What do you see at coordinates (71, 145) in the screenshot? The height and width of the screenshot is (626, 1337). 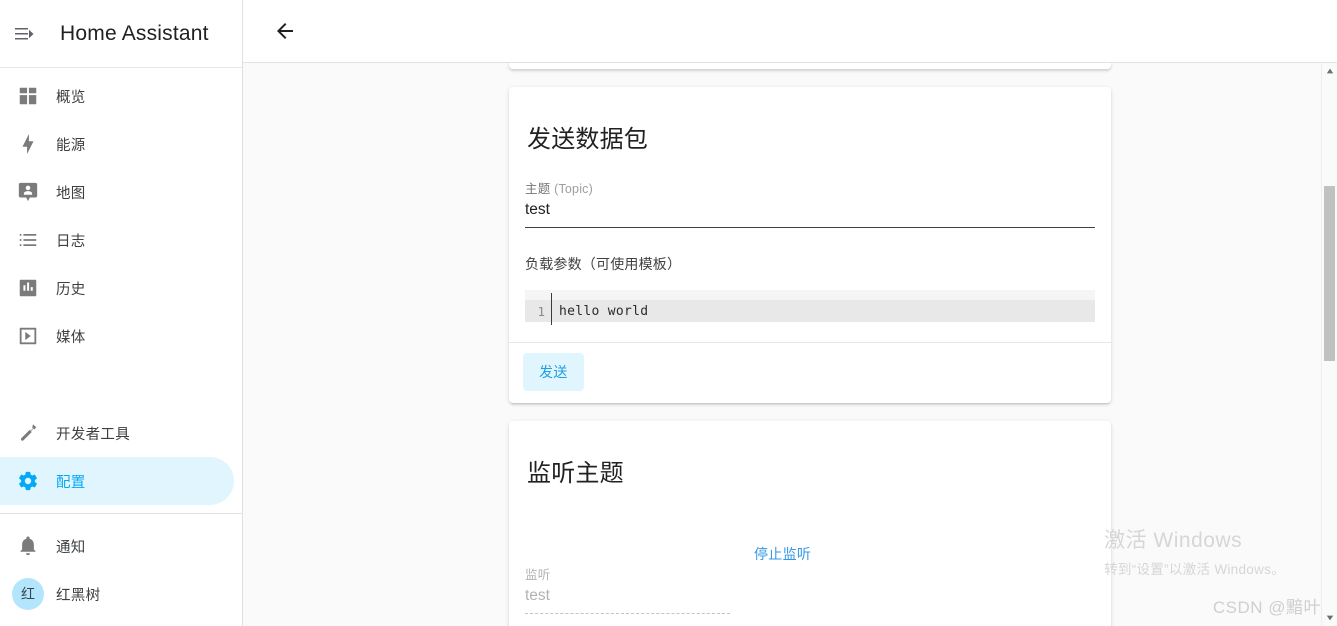 I see `sidebar-item-label: 能源` at bounding box center [71, 145].